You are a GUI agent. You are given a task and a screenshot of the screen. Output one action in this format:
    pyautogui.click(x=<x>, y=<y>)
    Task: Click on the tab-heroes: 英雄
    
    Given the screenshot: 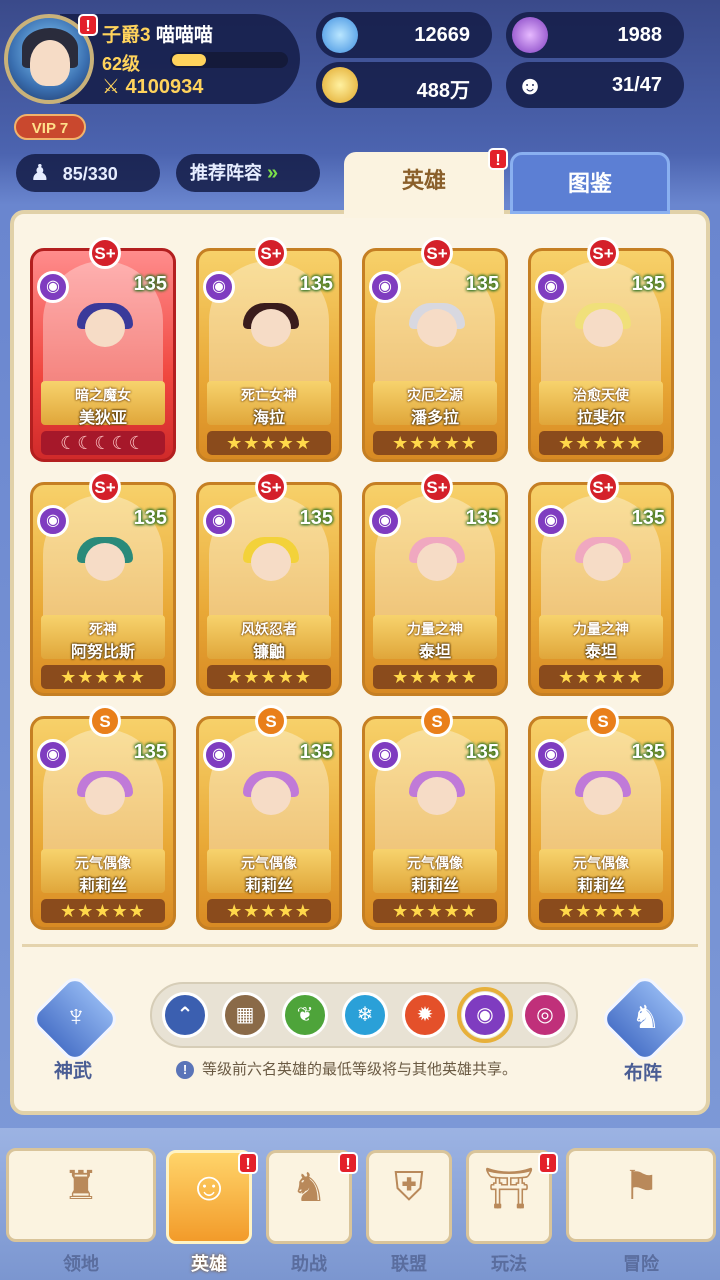 What is the action you would take?
    pyautogui.click(x=424, y=185)
    